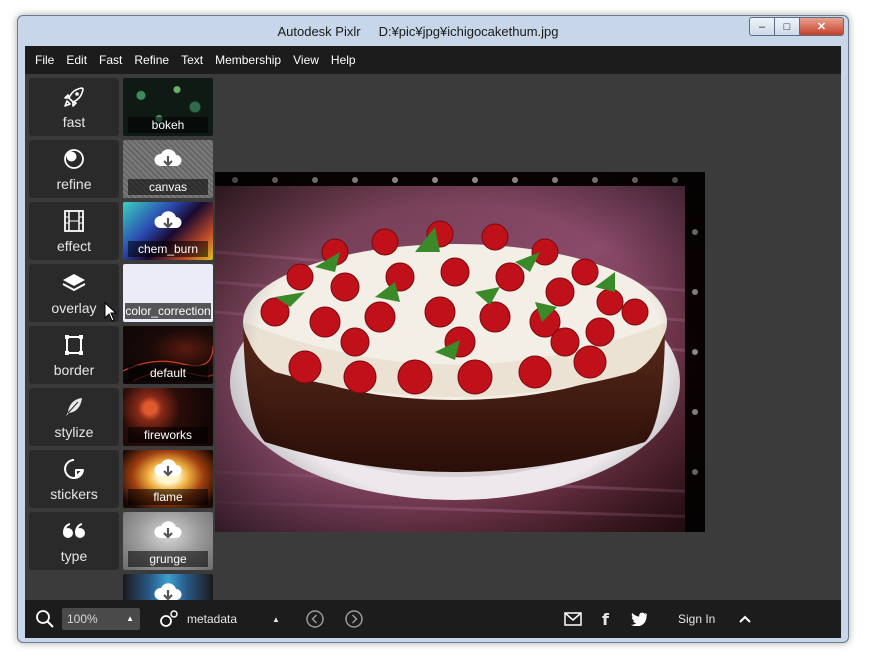 The image size is (871, 666). Describe the element at coordinates (319, 31) in the screenshot. I see `app-name: Autodesk Pixlr` at that location.